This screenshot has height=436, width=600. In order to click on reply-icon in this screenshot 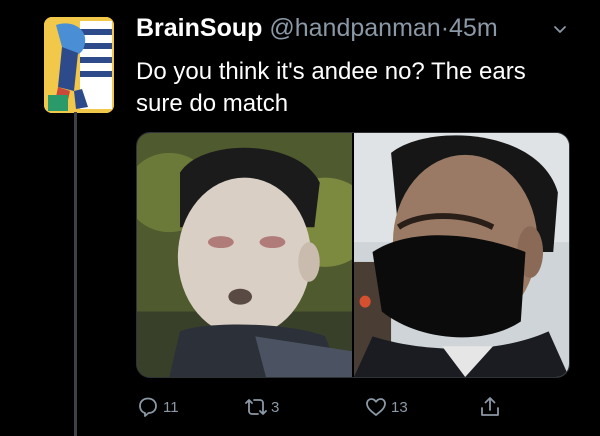, I will do `click(148, 407)`.